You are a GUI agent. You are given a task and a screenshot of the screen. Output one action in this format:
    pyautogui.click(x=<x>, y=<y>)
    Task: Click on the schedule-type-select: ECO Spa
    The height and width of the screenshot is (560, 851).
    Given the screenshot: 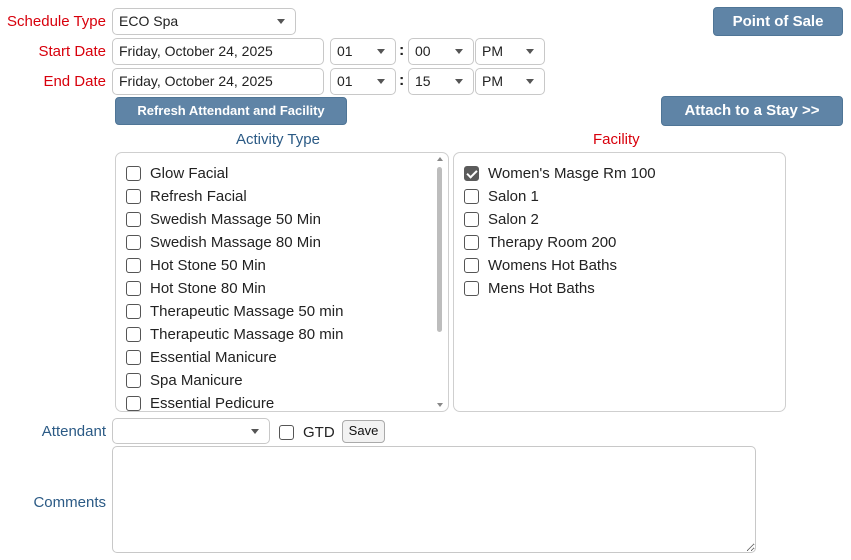 What is the action you would take?
    pyautogui.click(x=204, y=21)
    